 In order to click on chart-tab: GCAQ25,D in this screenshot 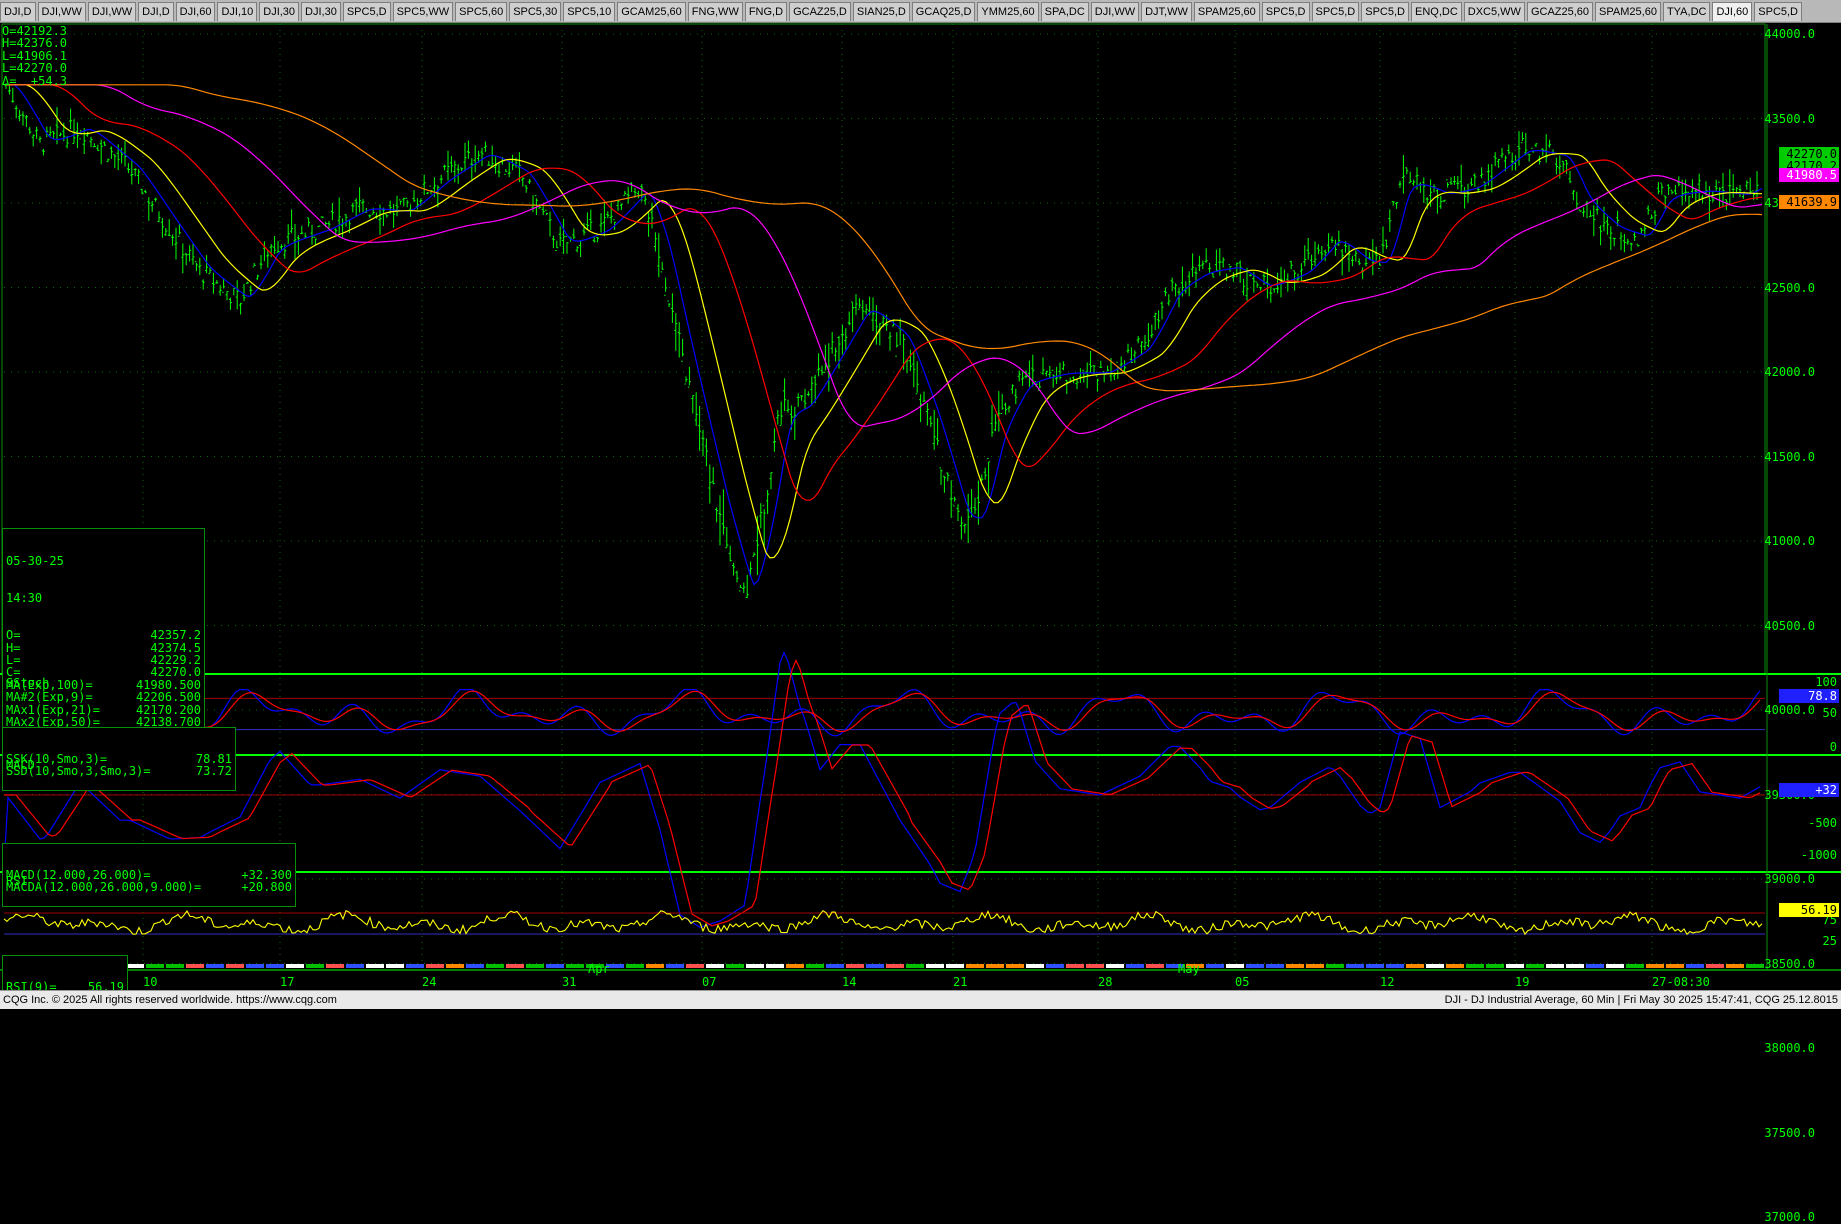, I will do `click(943, 11)`.